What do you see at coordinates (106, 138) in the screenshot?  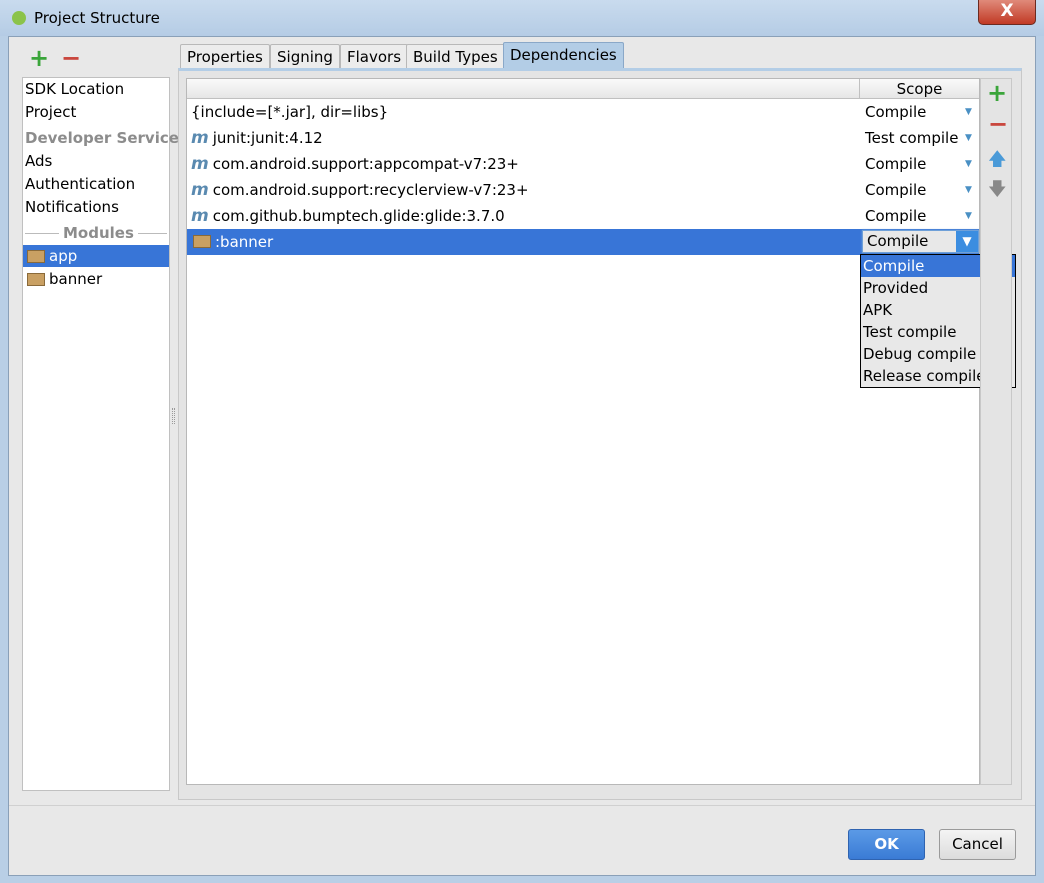 I see `developer-services-header: Developer Services` at bounding box center [106, 138].